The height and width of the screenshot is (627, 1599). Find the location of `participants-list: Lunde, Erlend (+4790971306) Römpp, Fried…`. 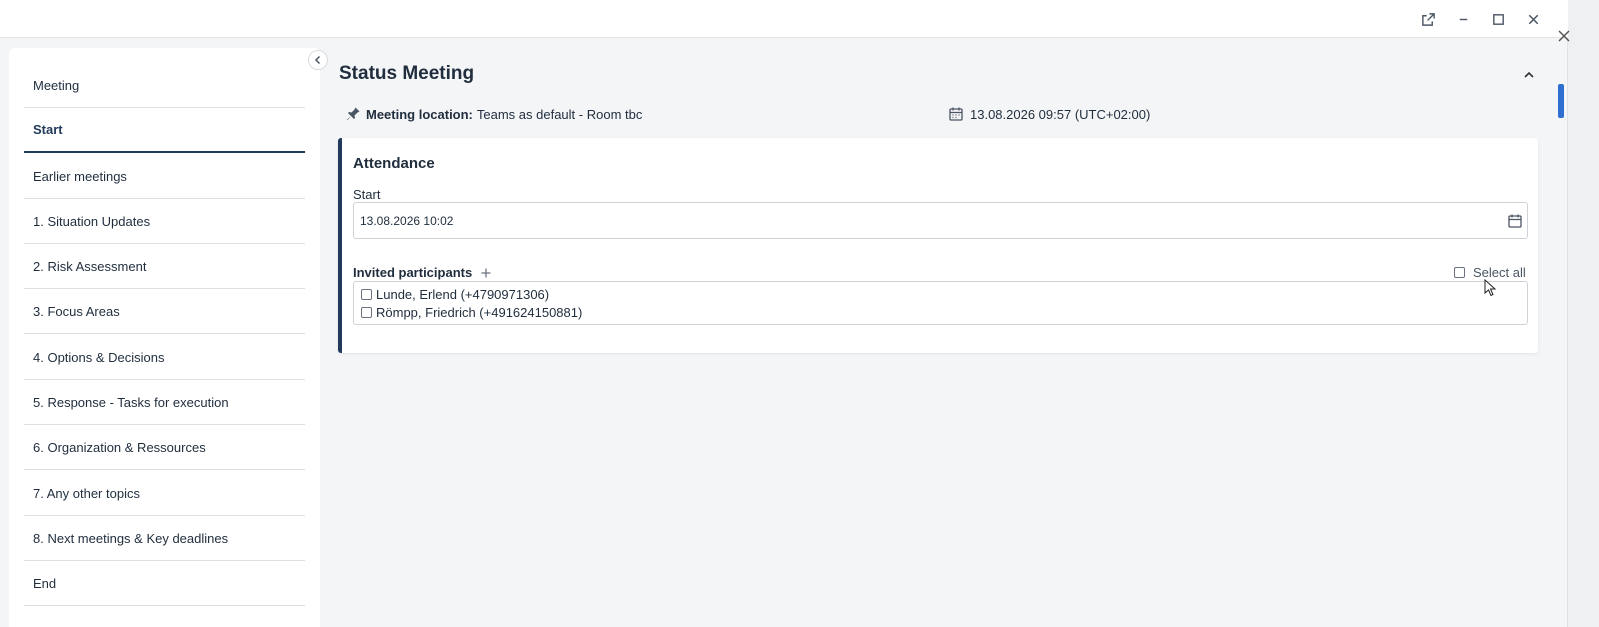

participants-list: Lunde, Erlend (+4790971306) Römpp, Fried… is located at coordinates (940, 303).